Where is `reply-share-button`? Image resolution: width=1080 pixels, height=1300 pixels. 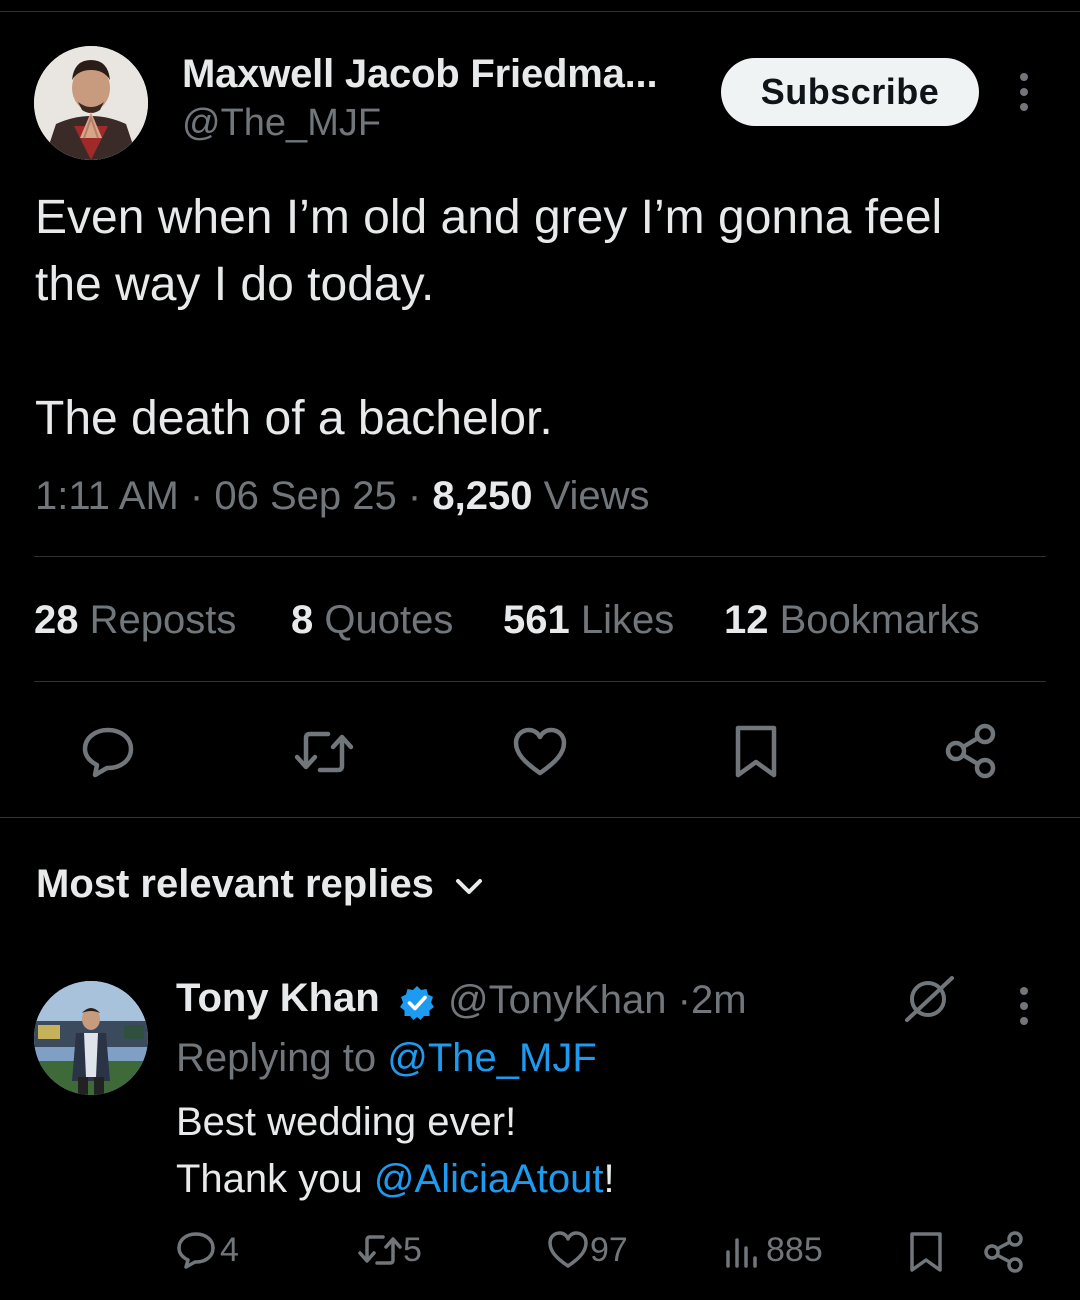
reply-share-button is located at coordinates (1004, 1252).